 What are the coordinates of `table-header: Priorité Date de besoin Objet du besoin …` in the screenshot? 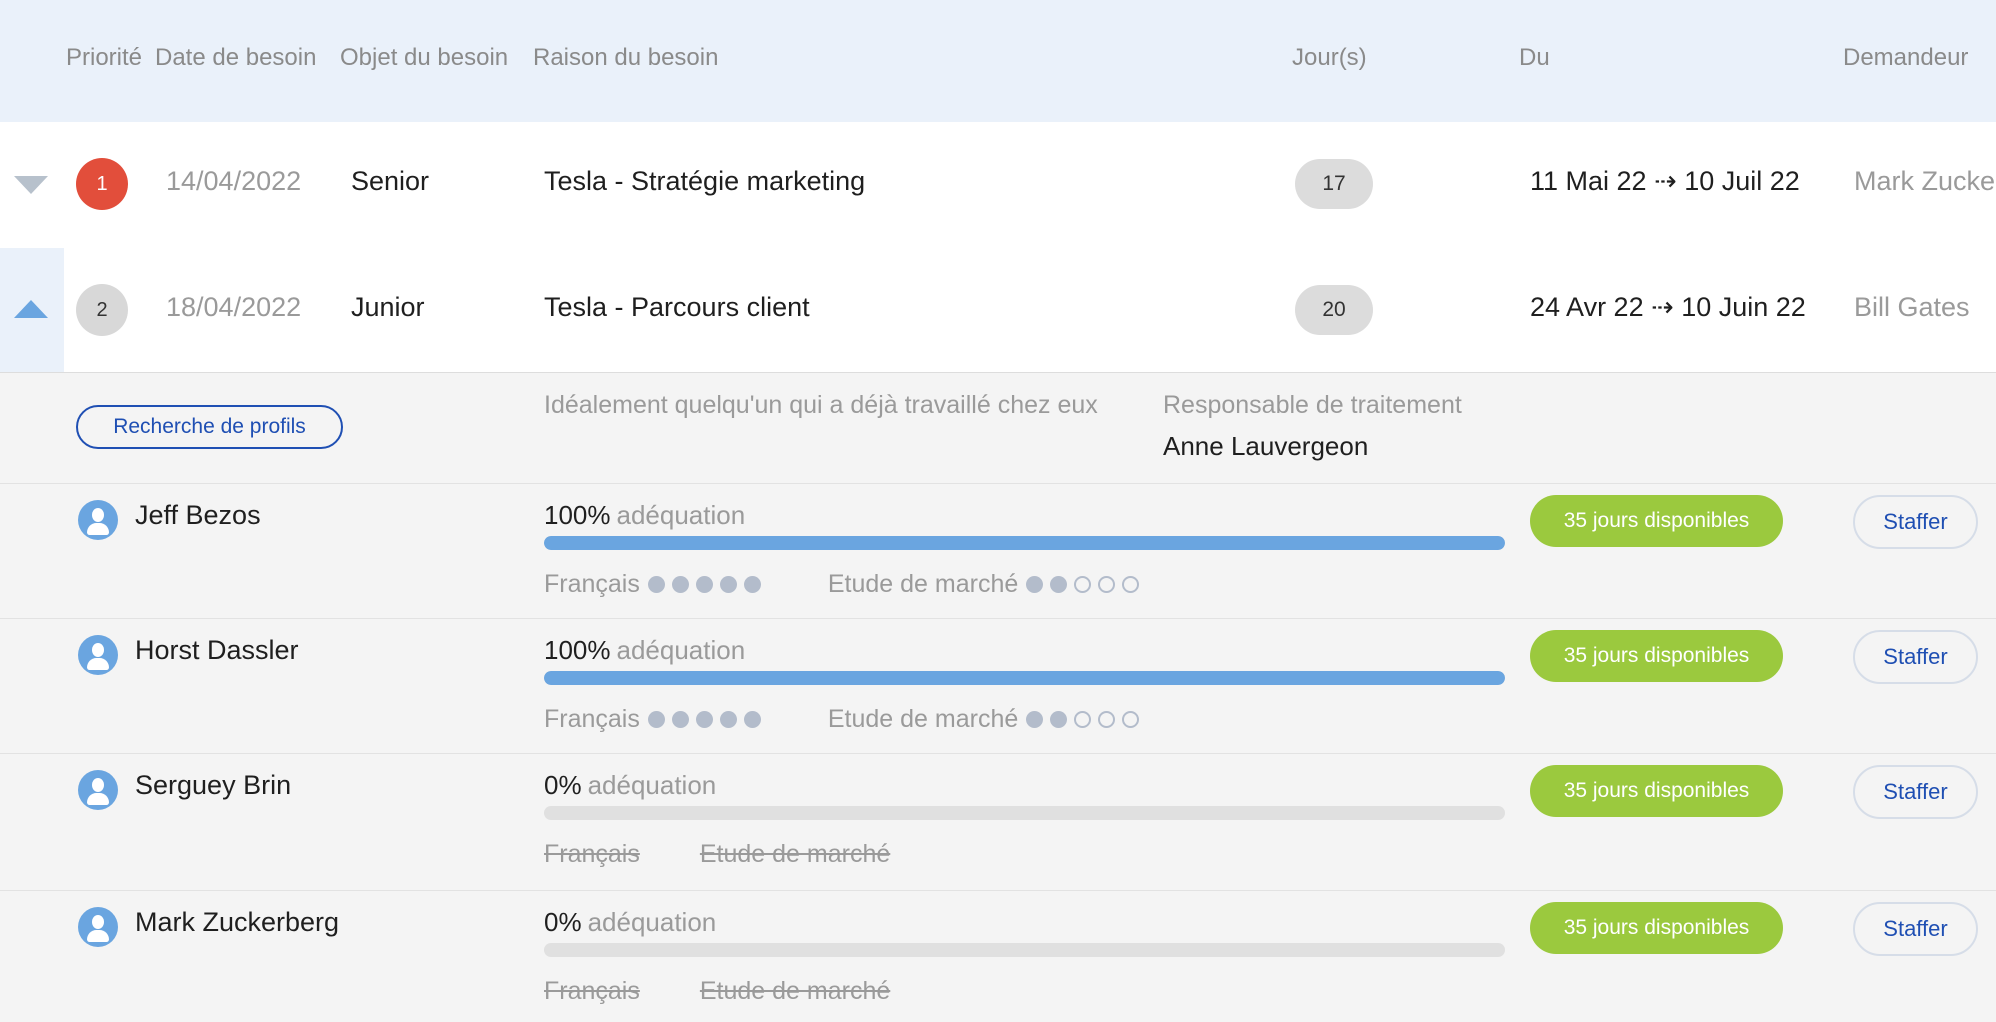 It's located at (998, 61).